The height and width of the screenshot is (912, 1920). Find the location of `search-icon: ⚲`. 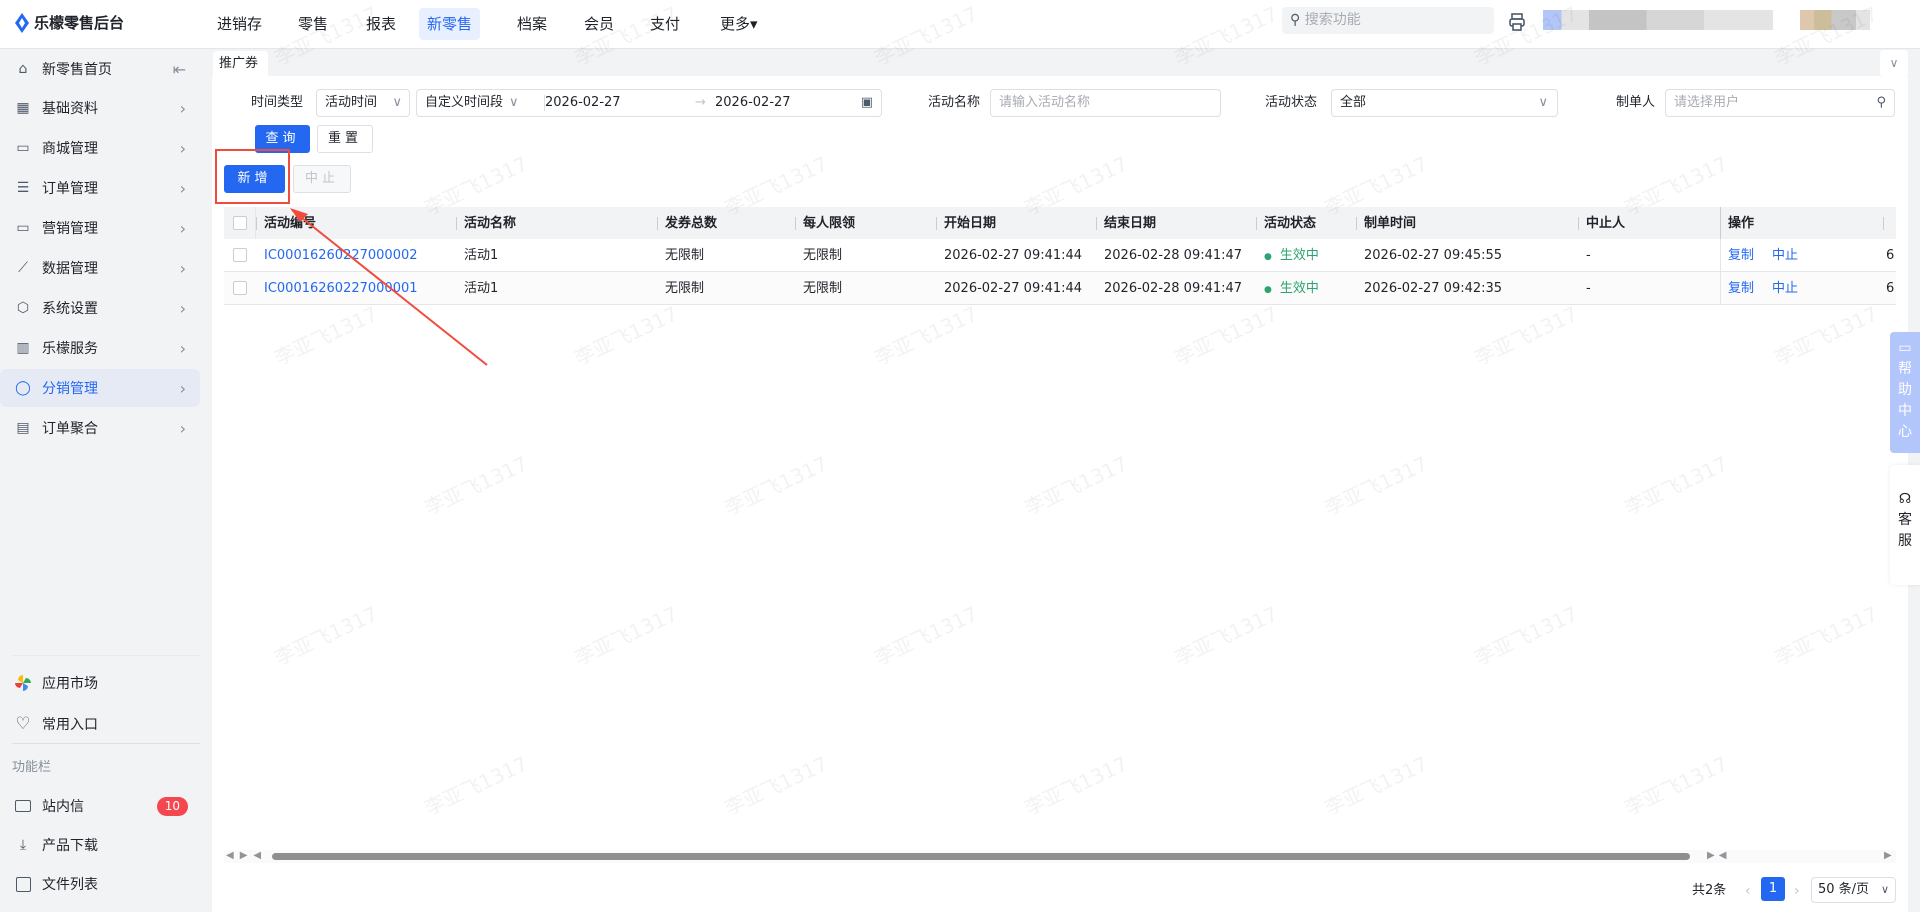

search-icon: ⚲ is located at coordinates (1881, 102).